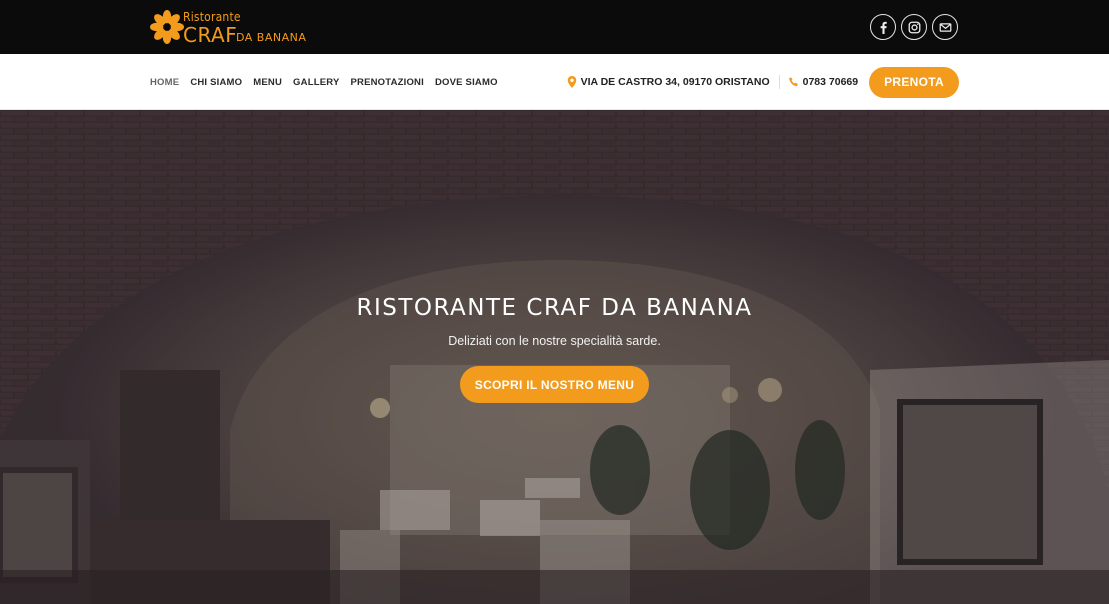 The image size is (1109, 604). I want to click on address-info: VIA DE CASTRO 34, 09170 ORISTANO, so click(668, 82).